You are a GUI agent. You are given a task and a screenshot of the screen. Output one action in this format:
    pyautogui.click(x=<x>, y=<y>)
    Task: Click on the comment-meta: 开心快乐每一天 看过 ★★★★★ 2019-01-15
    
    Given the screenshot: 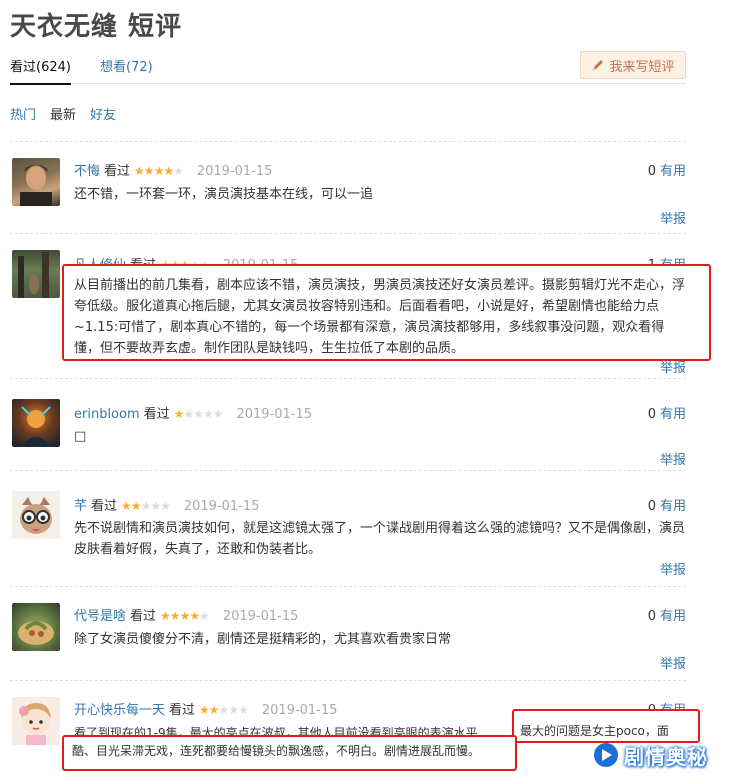 What is the action you would take?
    pyautogui.click(x=205, y=708)
    